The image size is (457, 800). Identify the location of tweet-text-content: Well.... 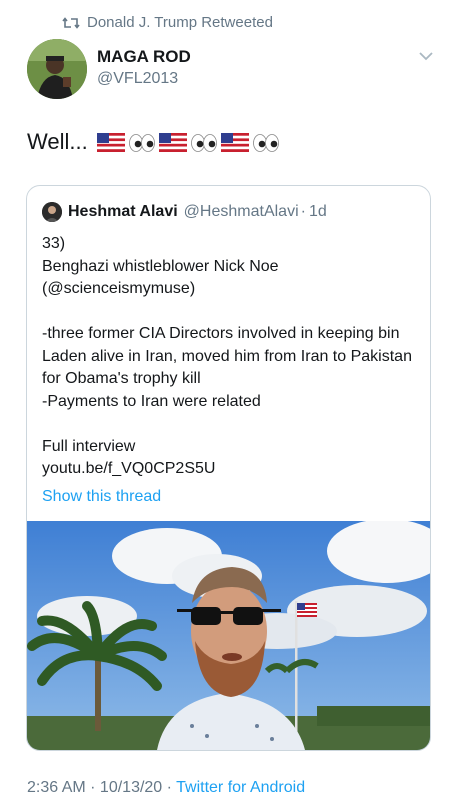
(57, 141).